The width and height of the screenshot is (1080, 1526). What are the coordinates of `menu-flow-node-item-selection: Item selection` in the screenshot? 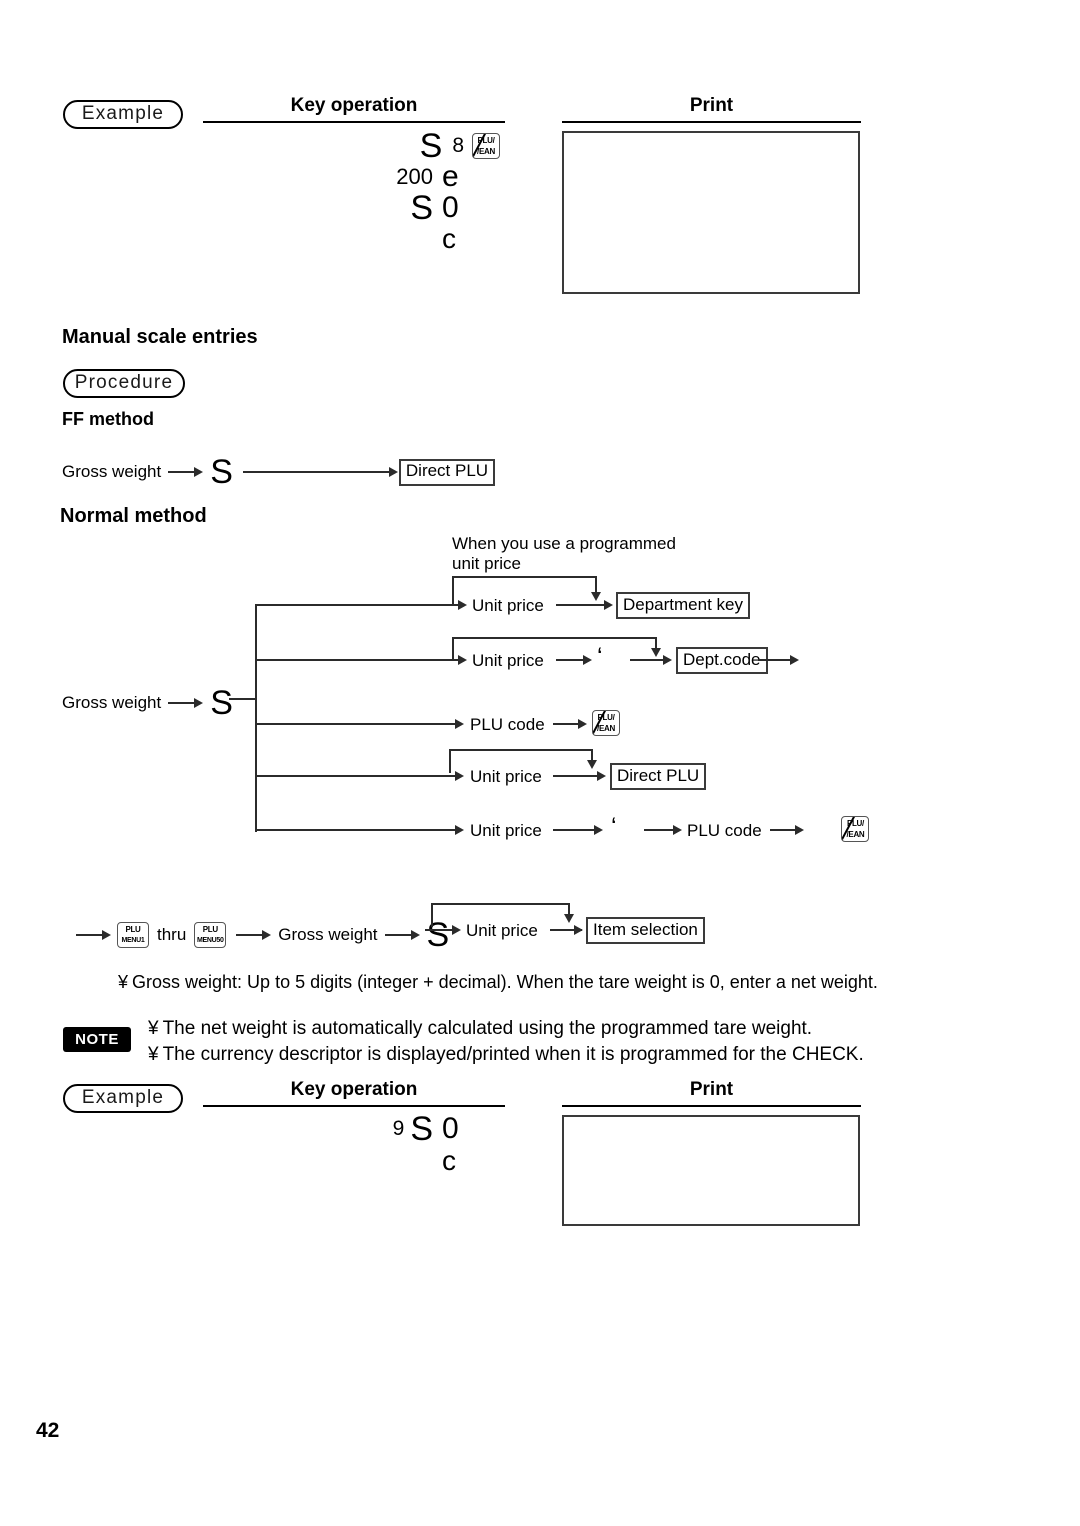 It's located at (645, 930).